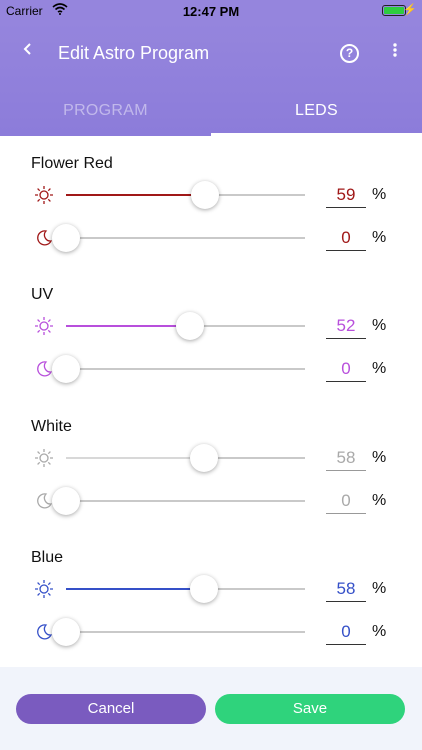 The image size is (422, 750). I want to click on save-button: Save, so click(310, 709).